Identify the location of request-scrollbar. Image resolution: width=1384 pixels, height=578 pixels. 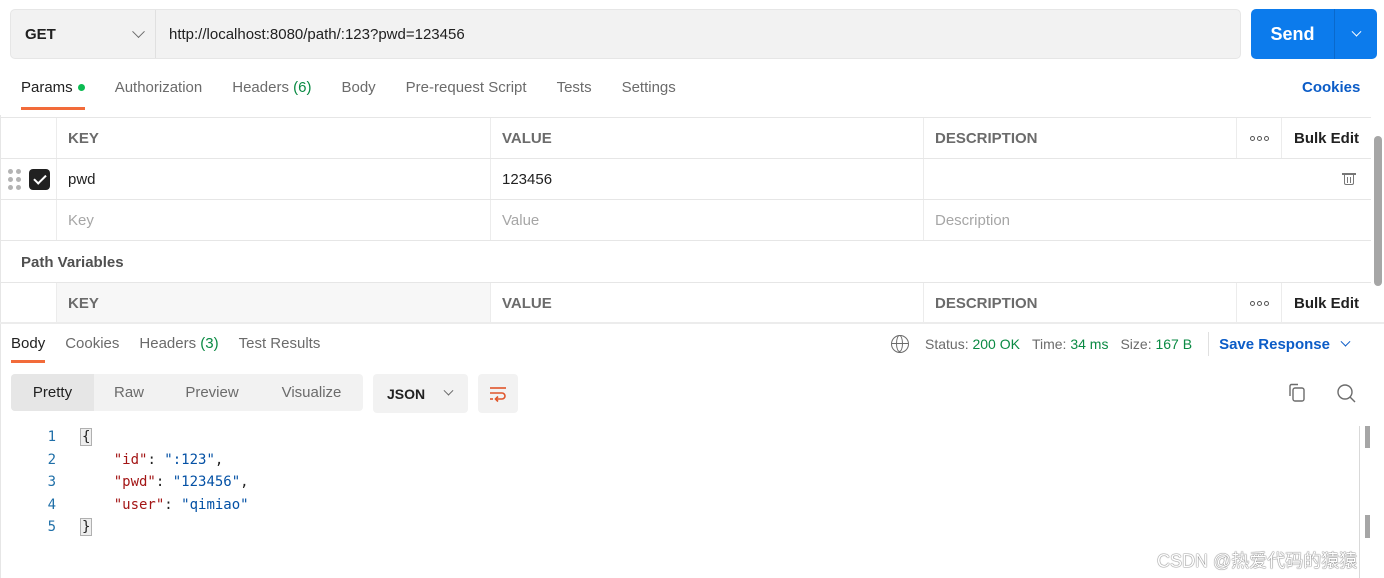
(1378, 211).